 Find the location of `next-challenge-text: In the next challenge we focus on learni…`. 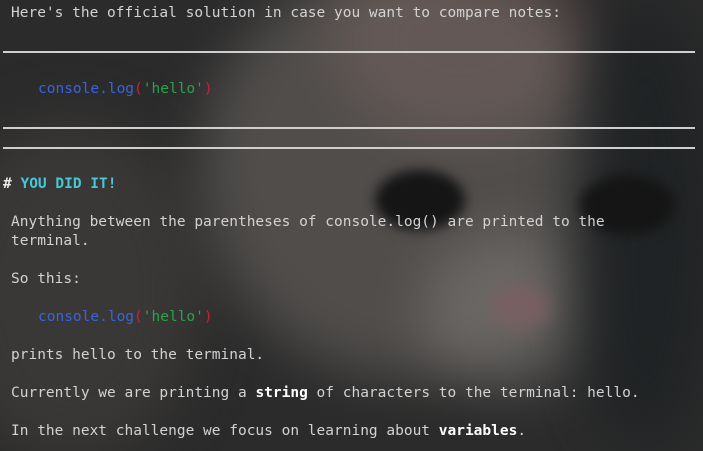

next-challenge-text: In the next challenge we focus on learni… is located at coordinates (268, 431).